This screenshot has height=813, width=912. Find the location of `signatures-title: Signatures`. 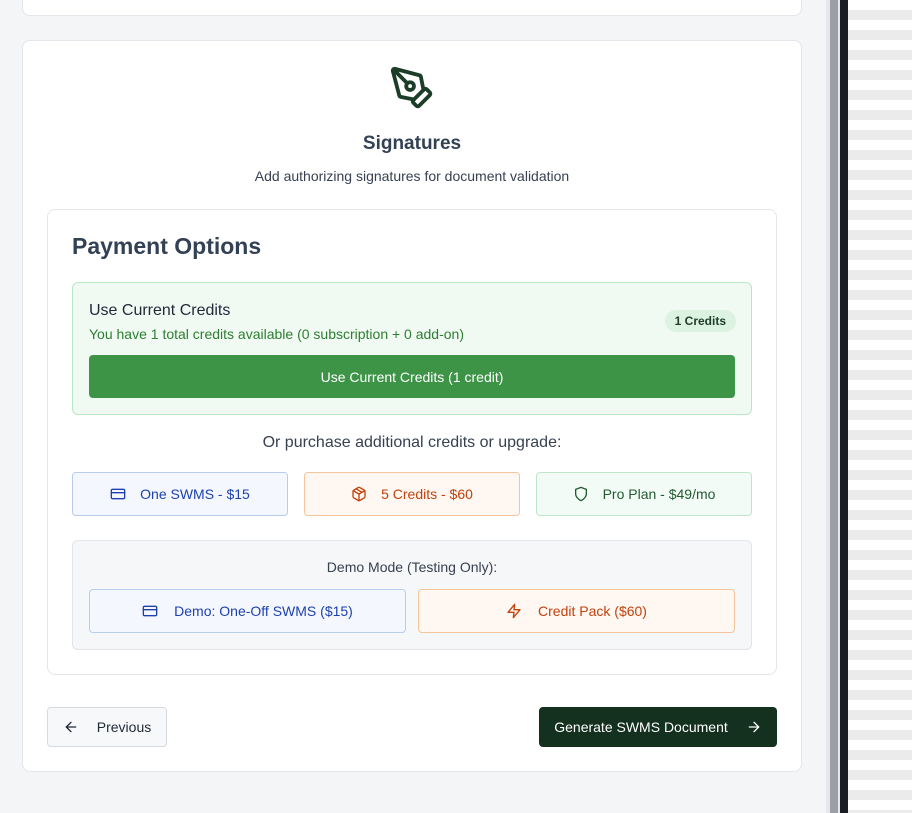

signatures-title: Signatures is located at coordinates (412, 143).